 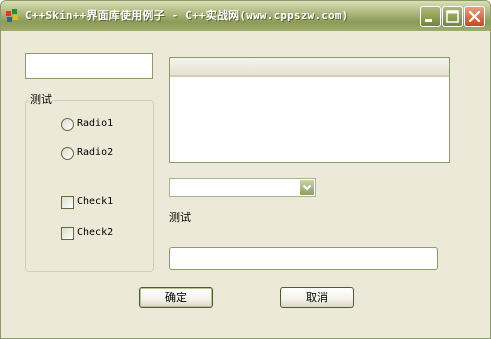 I want to click on combo-dropdown-button, so click(x=307, y=187).